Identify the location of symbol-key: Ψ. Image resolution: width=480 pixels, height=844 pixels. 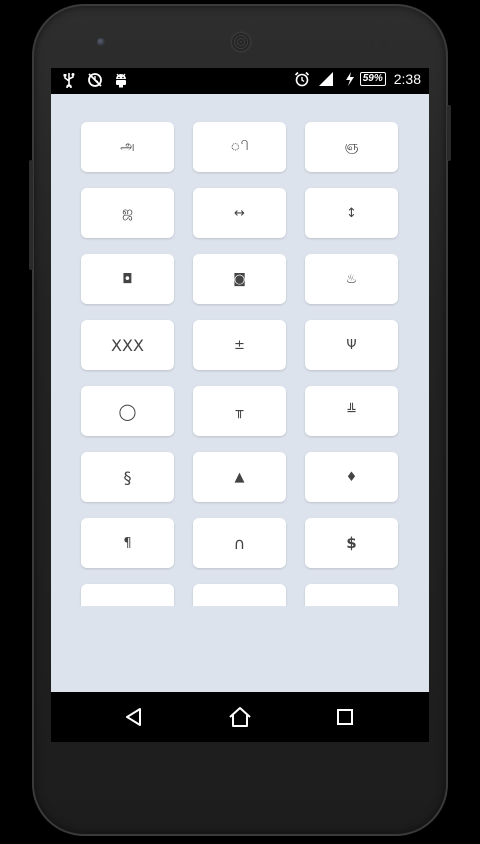
(351, 345).